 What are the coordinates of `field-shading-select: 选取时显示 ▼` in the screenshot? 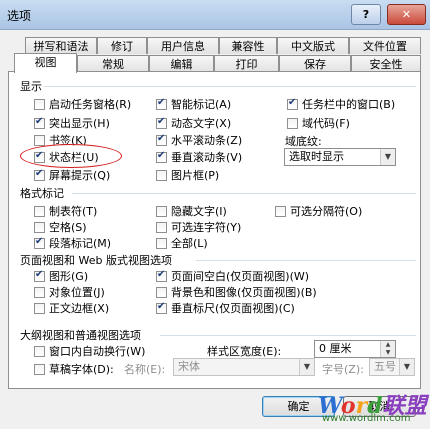 It's located at (340, 157).